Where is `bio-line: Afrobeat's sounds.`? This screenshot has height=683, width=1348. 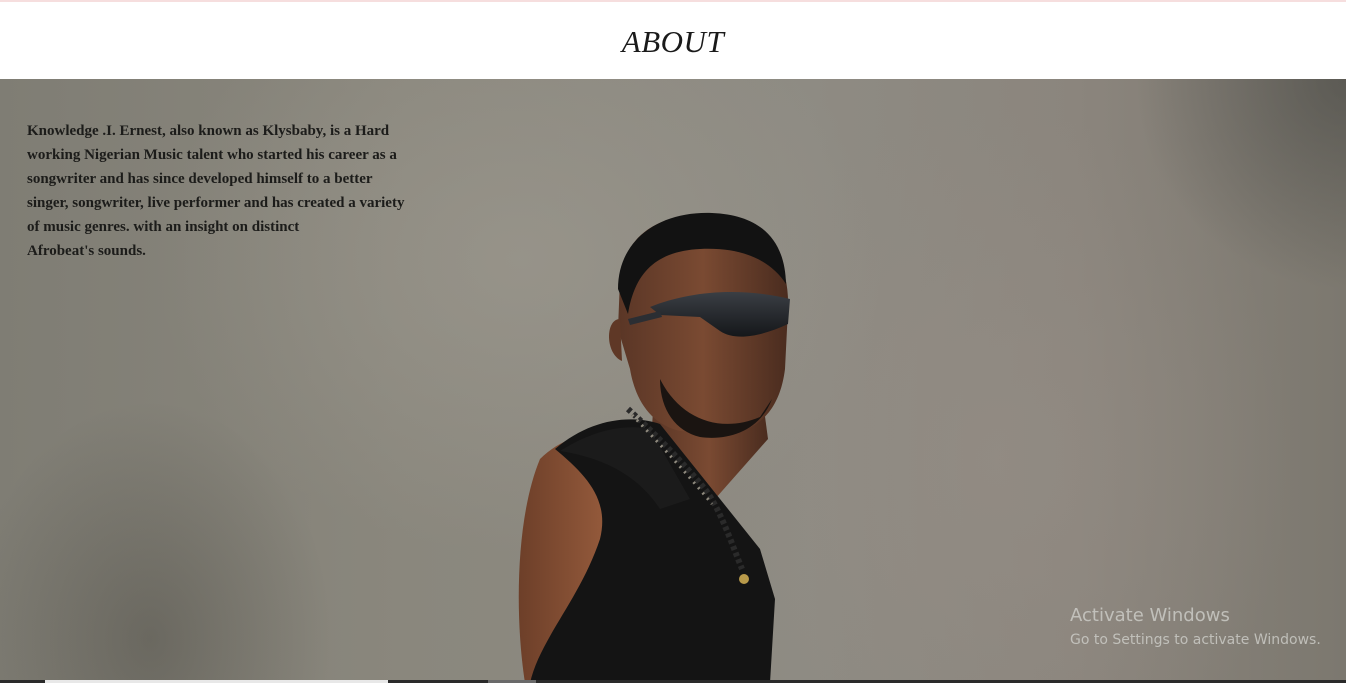
bio-line: Afrobeat's sounds. is located at coordinates (86, 251).